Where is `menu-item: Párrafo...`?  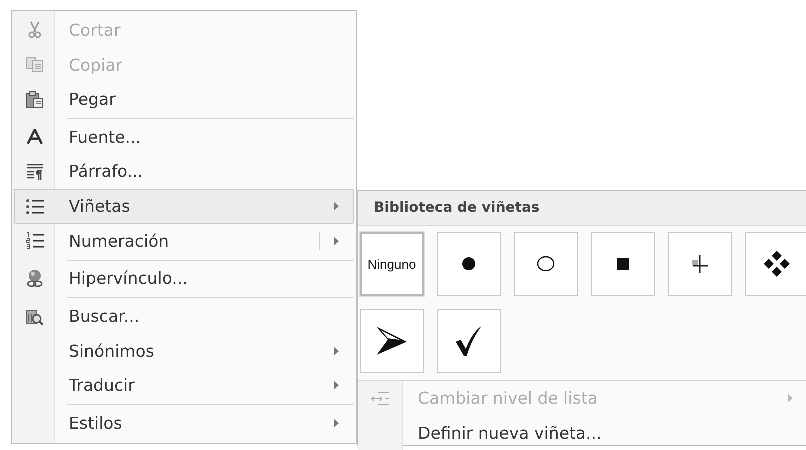 menu-item: Párrafo... is located at coordinates (184, 172).